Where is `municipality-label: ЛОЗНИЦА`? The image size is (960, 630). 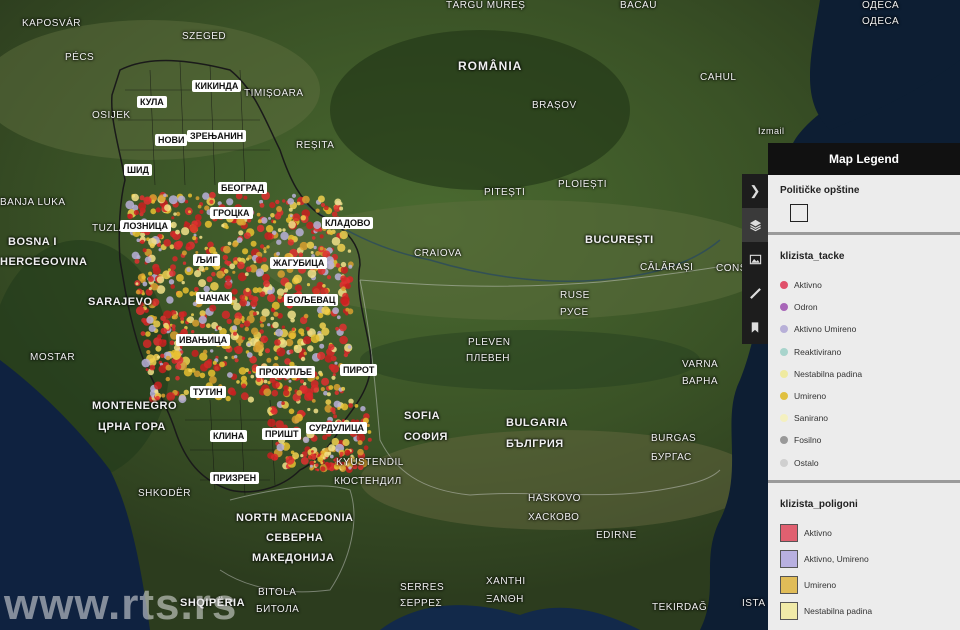
municipality-label: ЛОЗНИЦА is located at coordinates (145, 226).